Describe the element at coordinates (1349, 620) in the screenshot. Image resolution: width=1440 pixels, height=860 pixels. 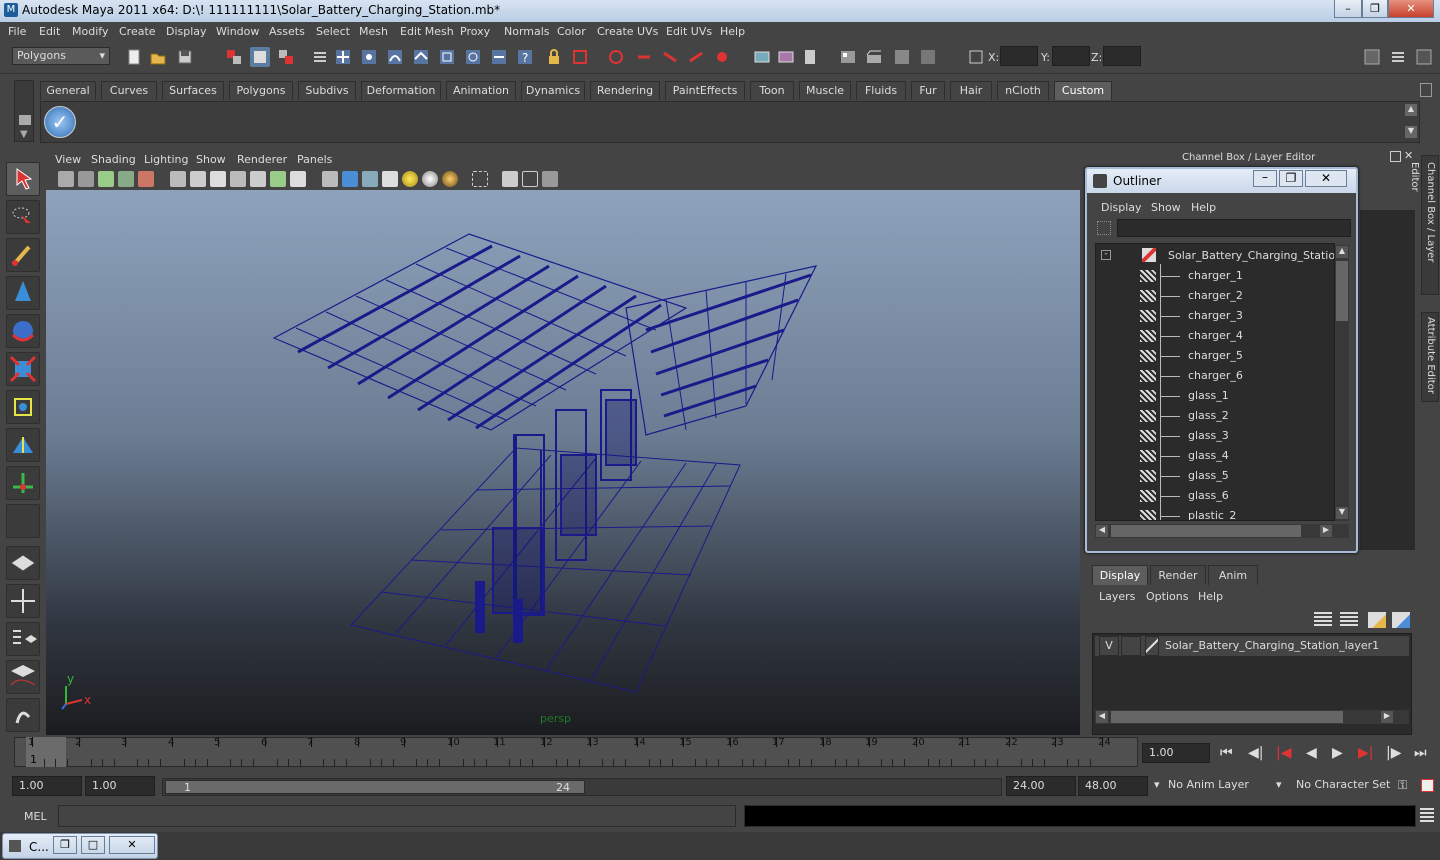
I see `move-layer-down-icon` at that location.